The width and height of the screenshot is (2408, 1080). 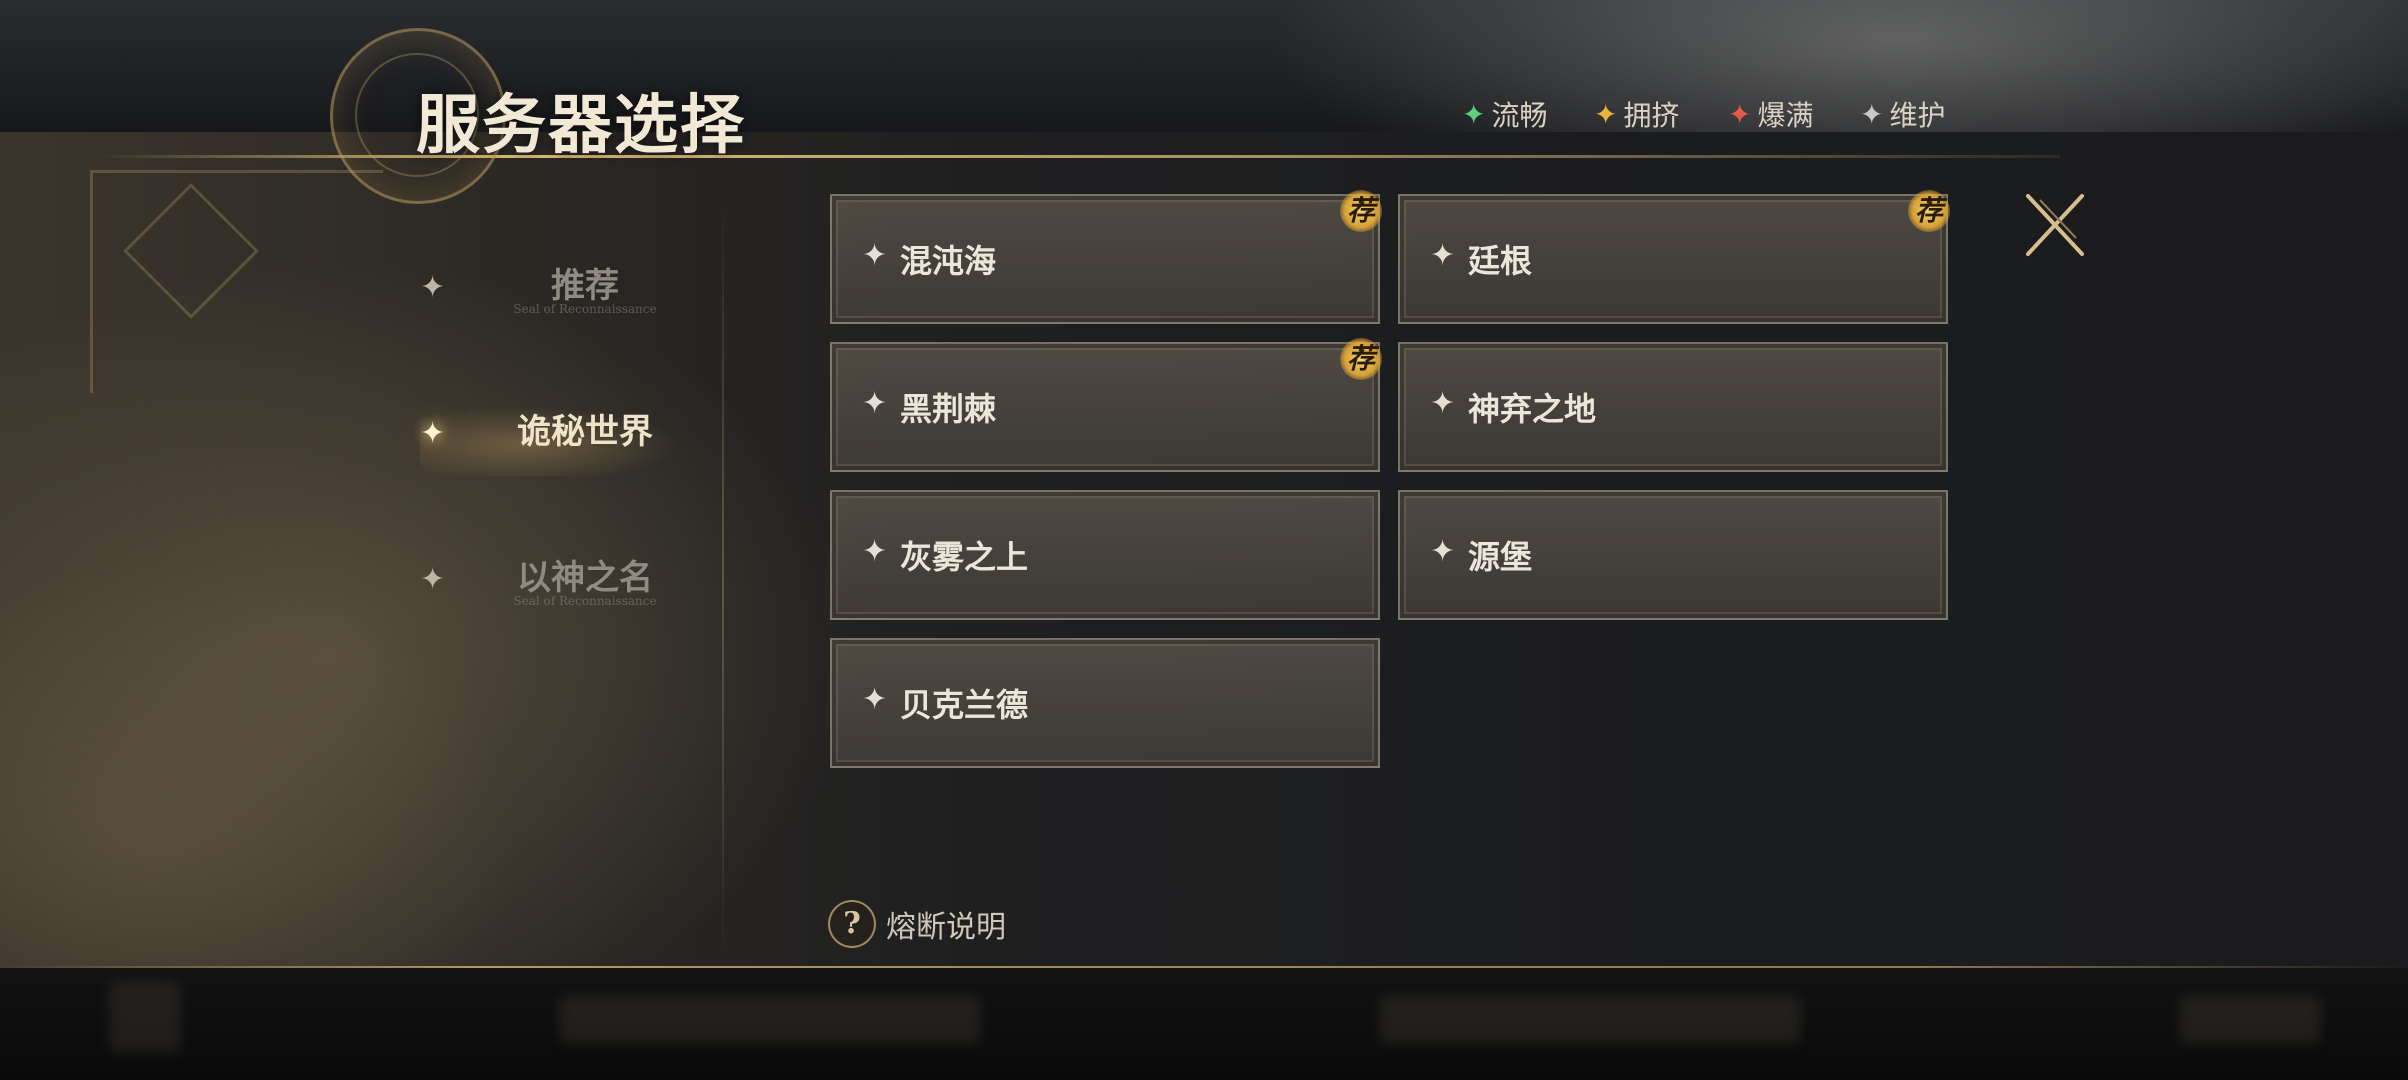 I want to click on legend-label: 拥挤, so click(x=1651, y=115).